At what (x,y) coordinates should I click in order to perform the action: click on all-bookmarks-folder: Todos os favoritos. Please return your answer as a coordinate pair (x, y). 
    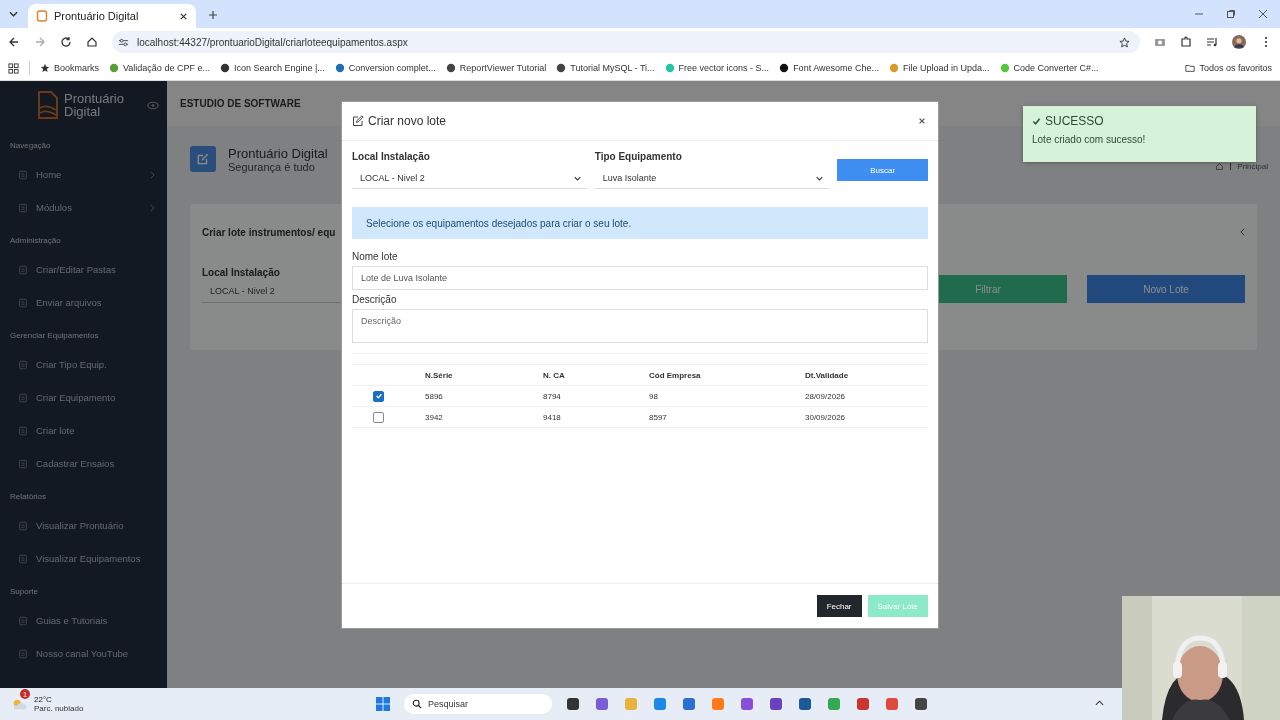
    Looking at the image, I should click on (1228, 68).